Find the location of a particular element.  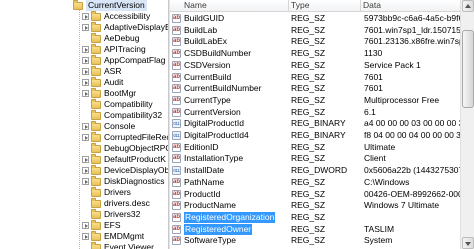

tree-item: DeviceDisplayOb is located at coordinates (125, 170).